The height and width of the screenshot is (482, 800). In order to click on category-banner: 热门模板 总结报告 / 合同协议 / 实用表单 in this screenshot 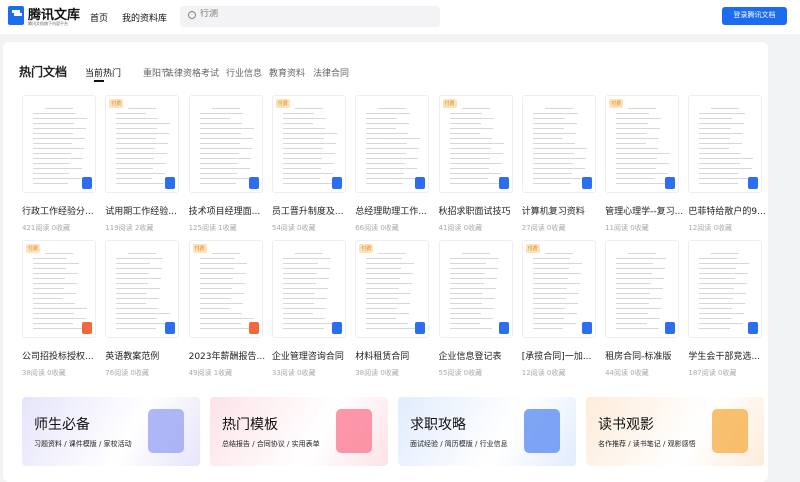, I will do `click(299, 431)`.